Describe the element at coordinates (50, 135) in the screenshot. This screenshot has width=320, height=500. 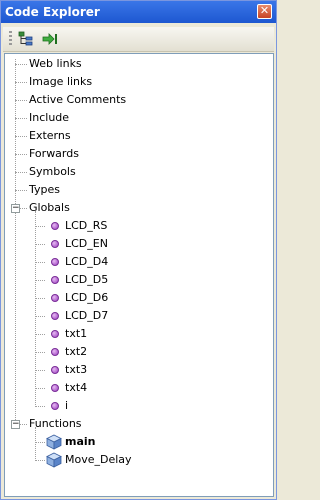
I see `tree-item-label: Externs` at that location.